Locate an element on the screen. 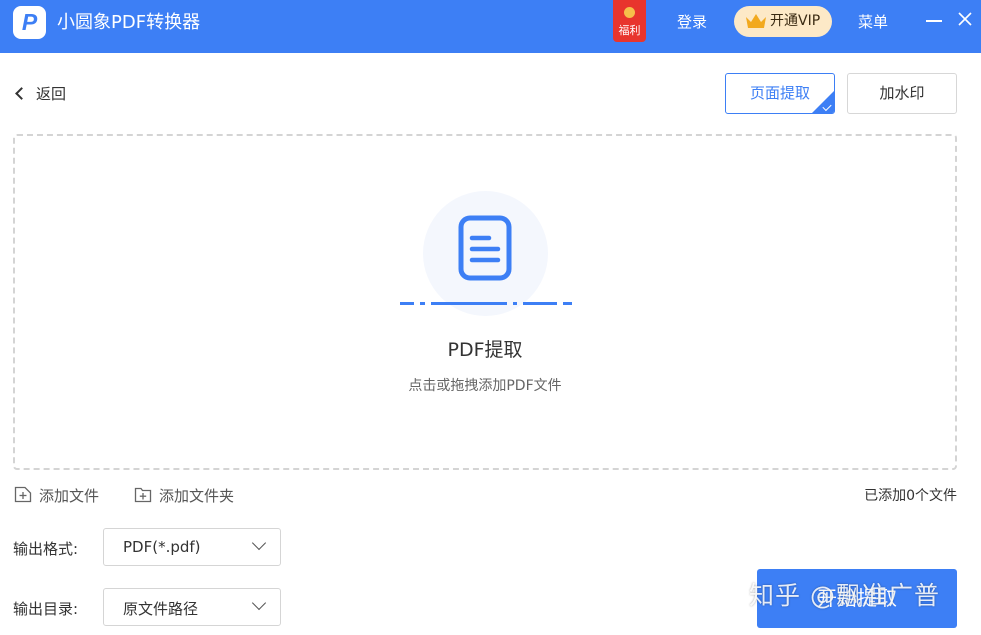 The height and width of the screenshot is (635, 981). add-file-icon is located at coordinates (23, 494).